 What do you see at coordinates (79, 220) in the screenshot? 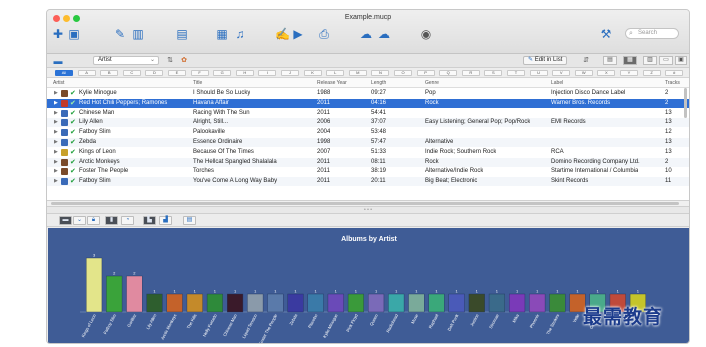
I see `chevron-down-icon: ⌄` at bounding box center [79, 220].